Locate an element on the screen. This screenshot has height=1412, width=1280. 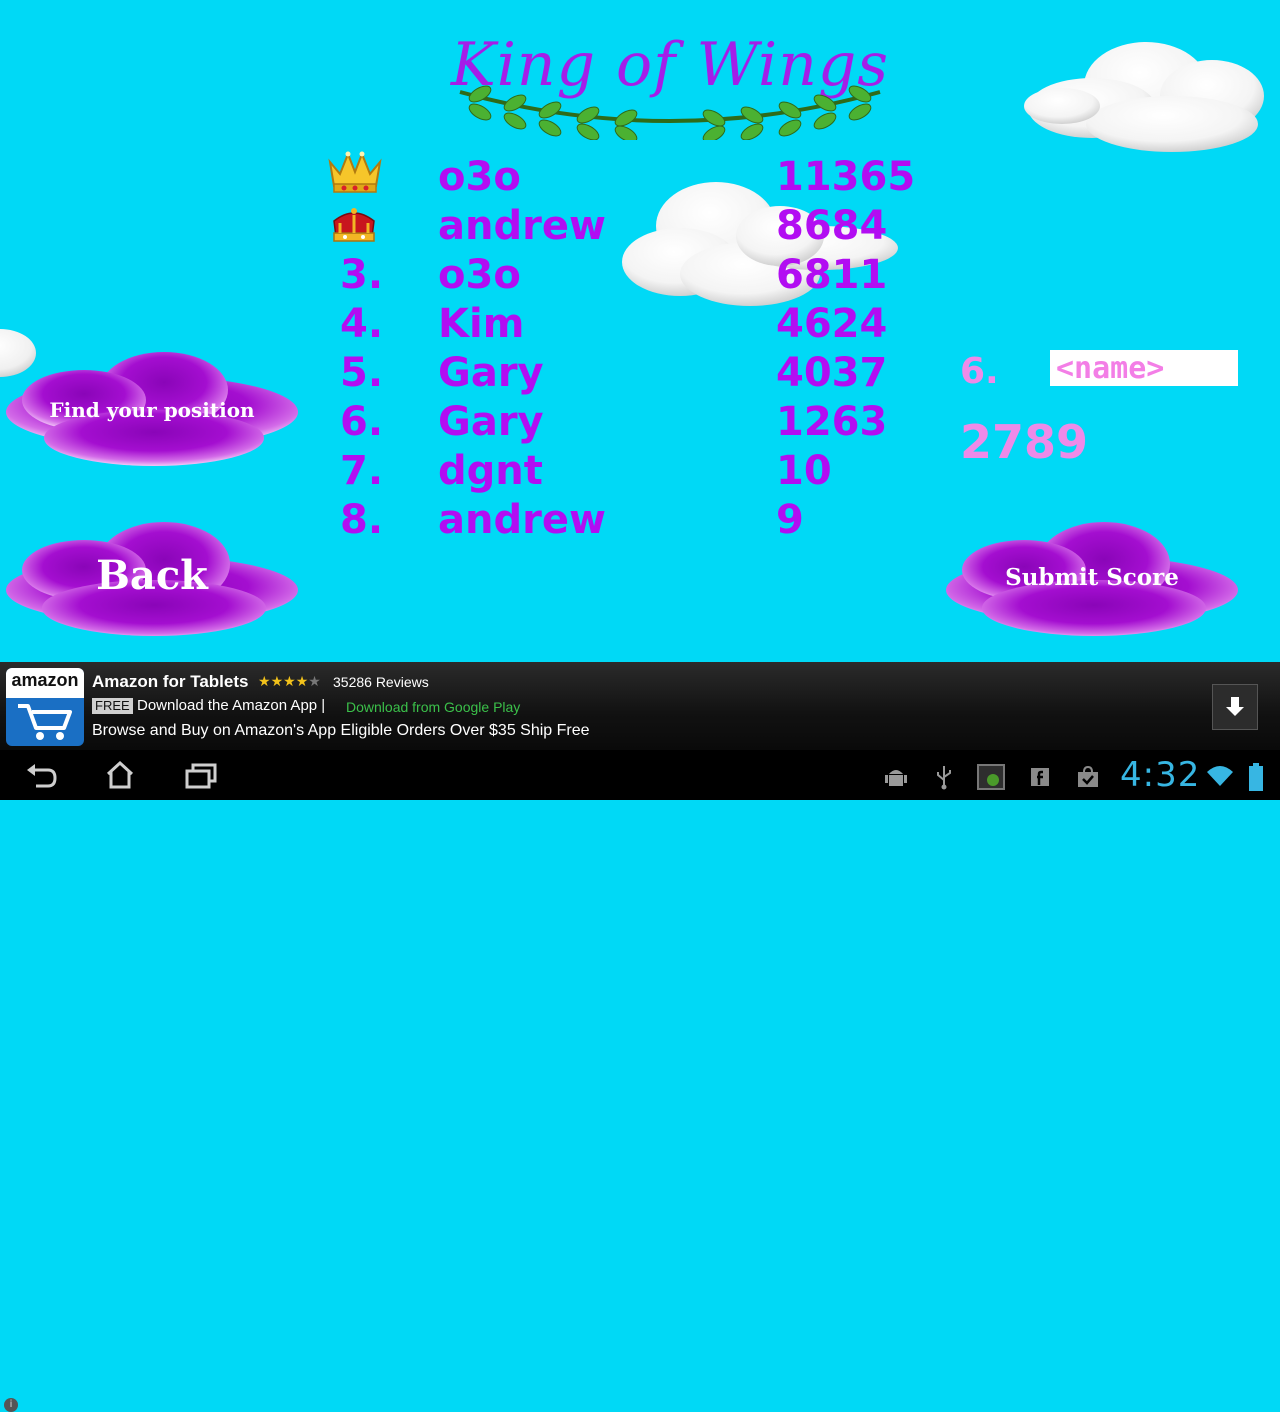
row-player-name: Kim is located at coordinates (481, 324).